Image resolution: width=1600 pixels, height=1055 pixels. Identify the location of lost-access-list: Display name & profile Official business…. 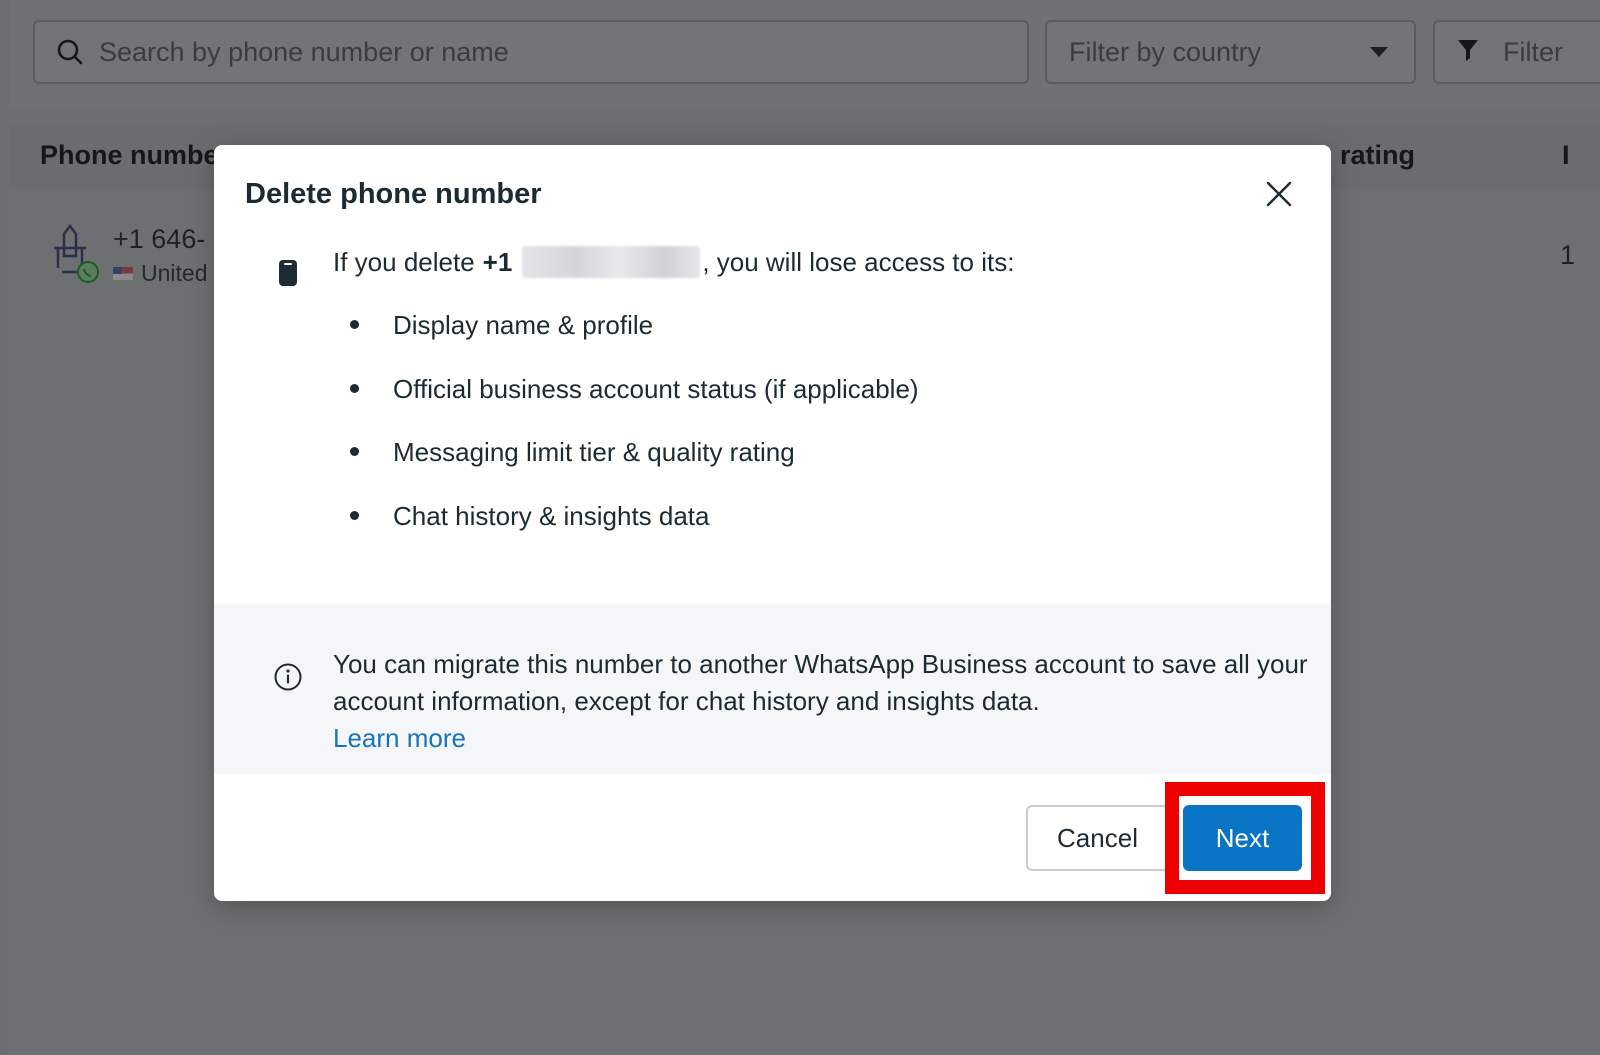
(634, 432).